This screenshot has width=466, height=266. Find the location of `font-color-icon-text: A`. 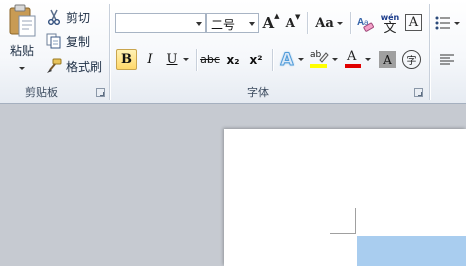

font-color-icon-text: A is located at coordinates (352, 56).